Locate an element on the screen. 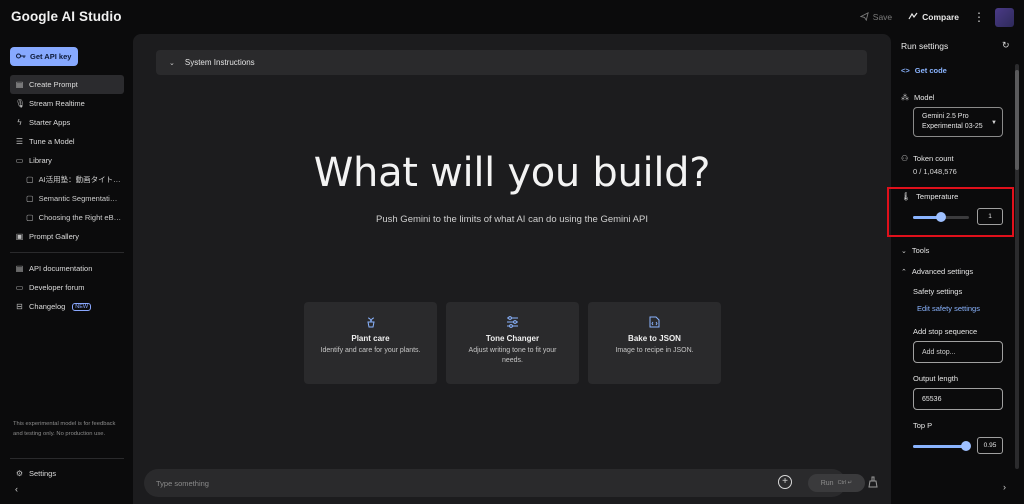  output-length-label: Output length is located at coordinates (936, 378).